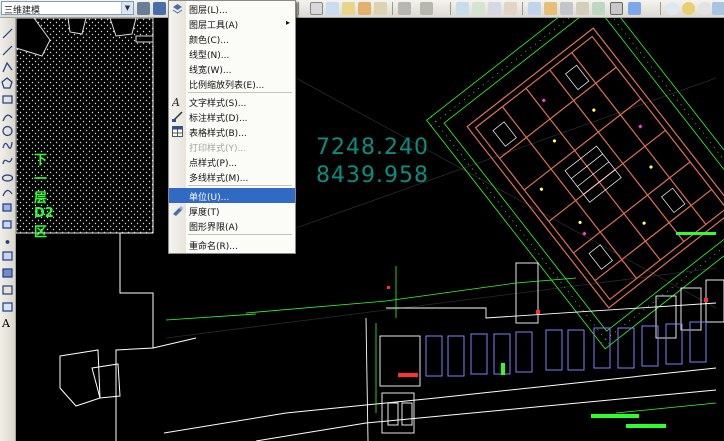  I want to click on zoom-window-icon, so click(494, 8).